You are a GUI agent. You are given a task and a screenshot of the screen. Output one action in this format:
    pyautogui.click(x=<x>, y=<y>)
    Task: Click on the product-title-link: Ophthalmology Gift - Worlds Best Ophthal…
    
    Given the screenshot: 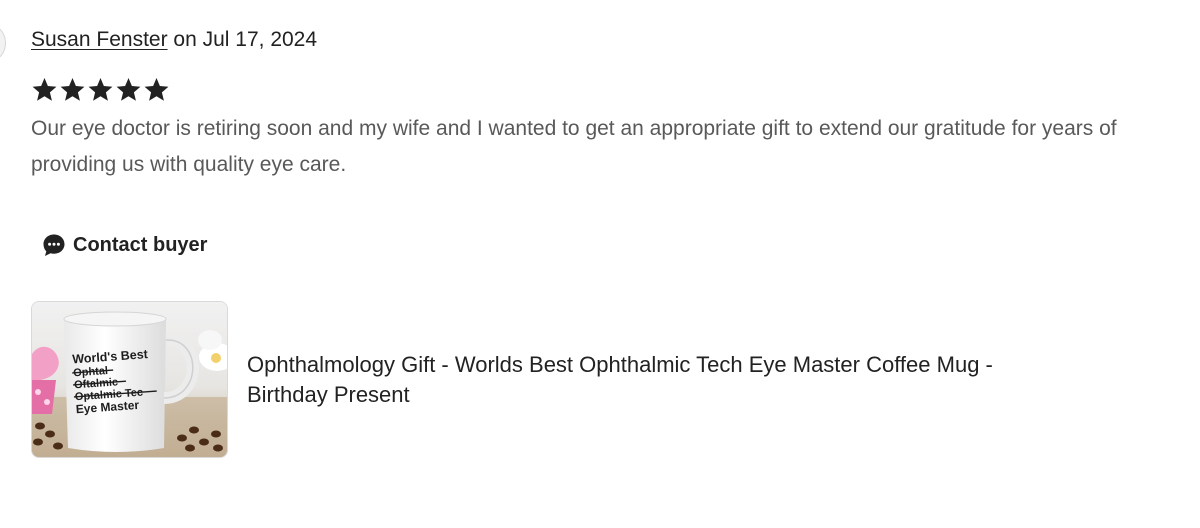 What is the action you would take?
    pyautogui.click(x=627, y=380)
    